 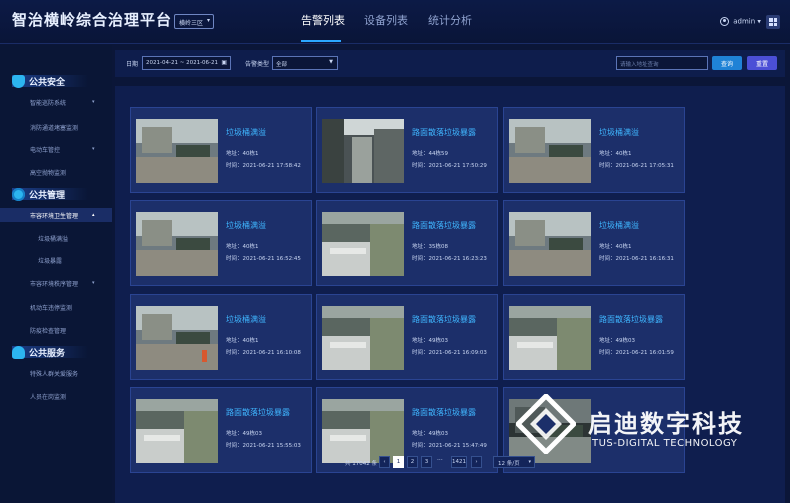 What do you see at coordinates (48, 172) in the screenshot?
I see `sidebar-item-falling-objects: 高空抛物监测` at bounding box center [48, 172].